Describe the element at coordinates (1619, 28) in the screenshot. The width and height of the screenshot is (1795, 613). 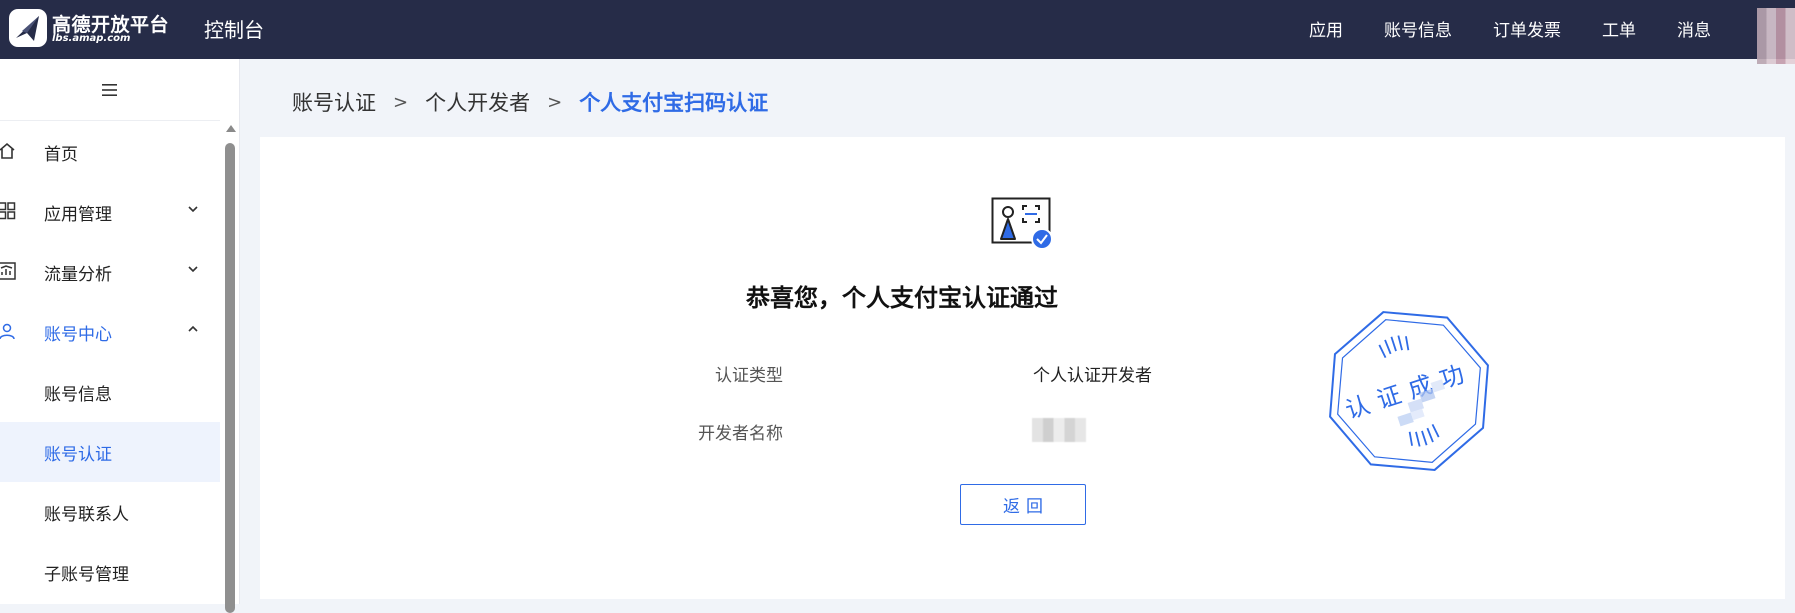
I see `nav-tickets: 工单` at that location.